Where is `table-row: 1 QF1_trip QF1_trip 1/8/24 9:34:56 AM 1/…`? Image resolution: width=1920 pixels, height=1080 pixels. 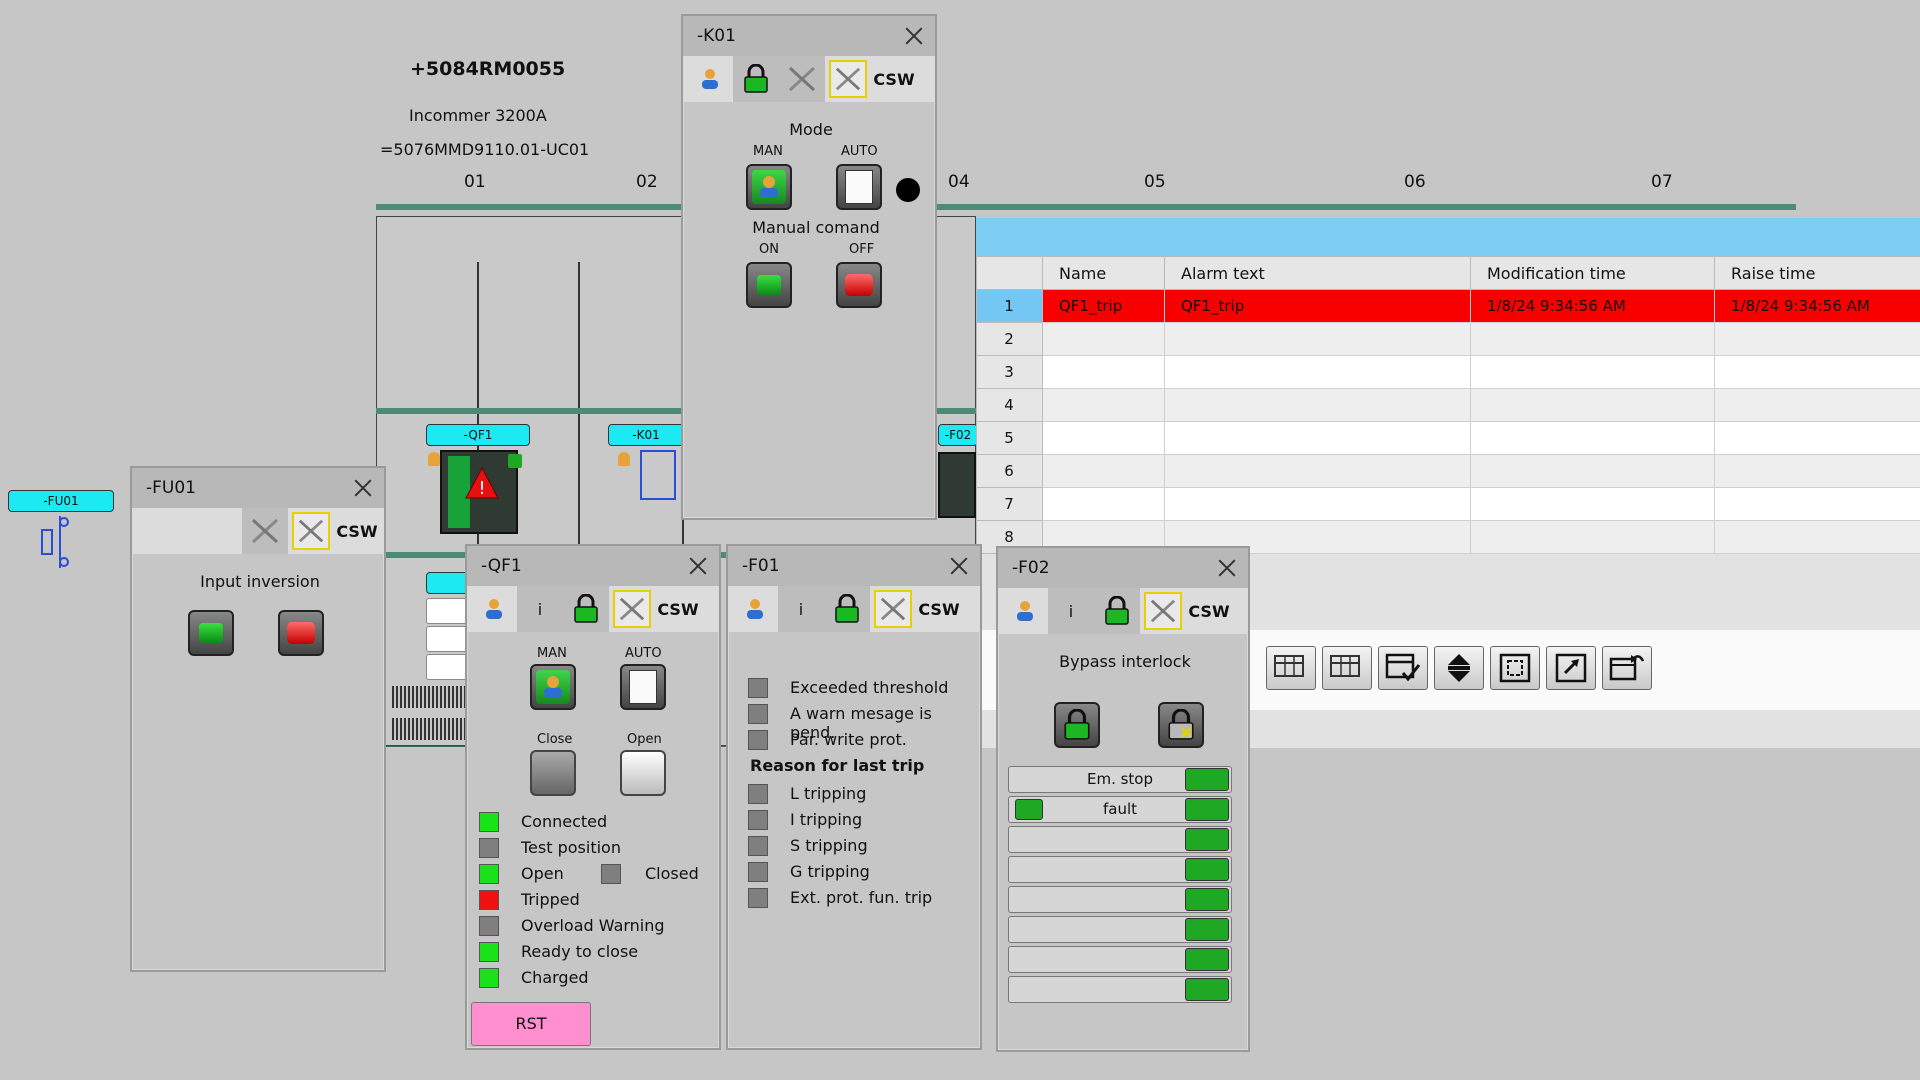 table-row: 1 QF1_trip QF1_trip 1/8/24 9:34:56 AM 1/… is located at coordinates (1448, 306).